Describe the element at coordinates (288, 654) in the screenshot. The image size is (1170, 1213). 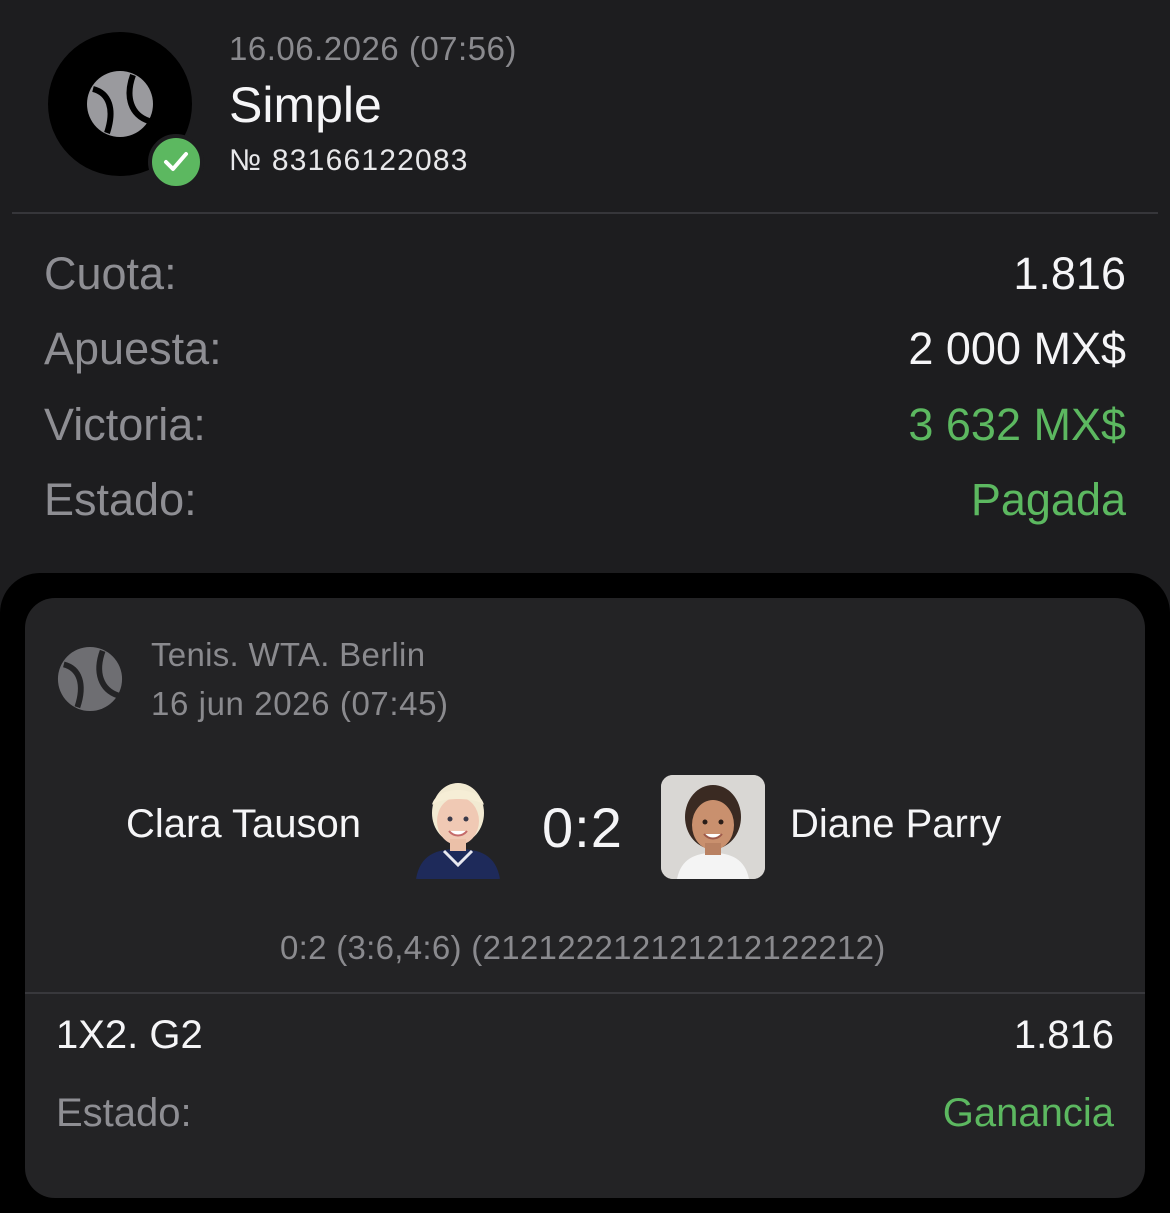
I see `event-league: Tenis. WTA. Berlin` at that location.